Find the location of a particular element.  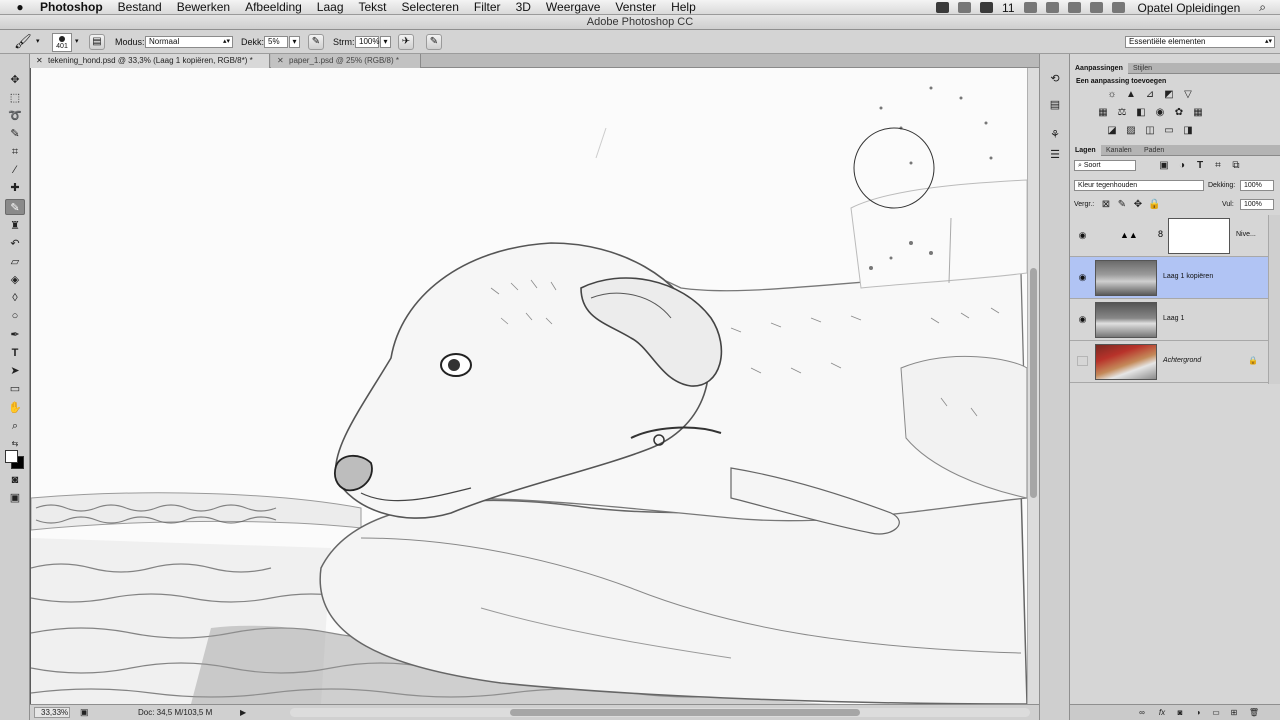

mode-dropdown: Normaal ▴▾ is located at coordinates (189, 42).